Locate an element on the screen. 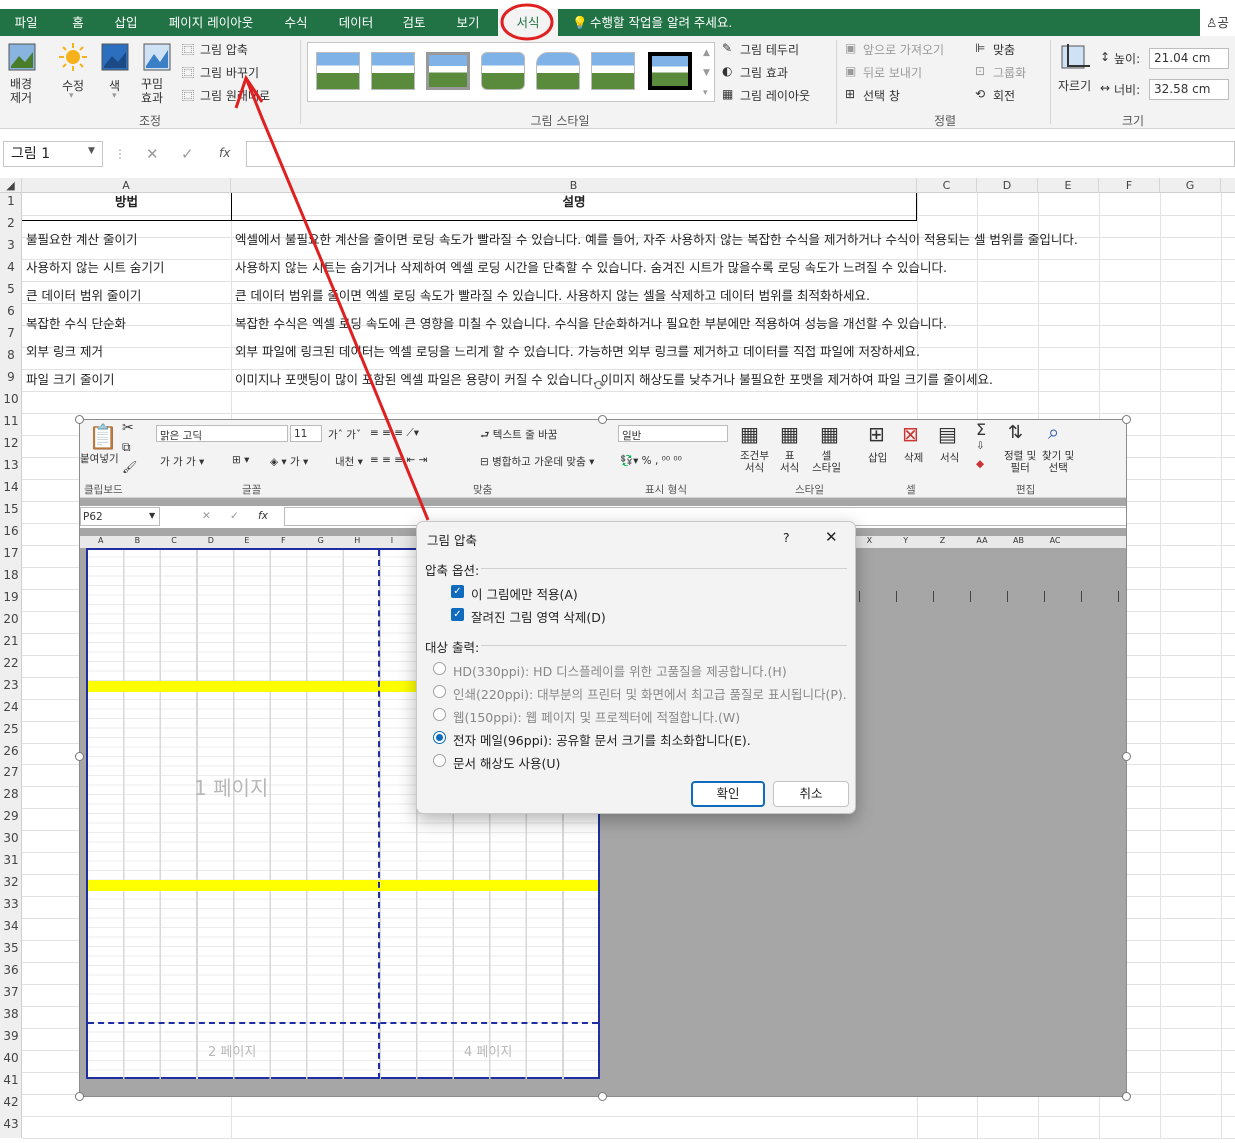 This screenshot has height=1143, width=1235. annotation-circle is located at coordinates (527, 22).